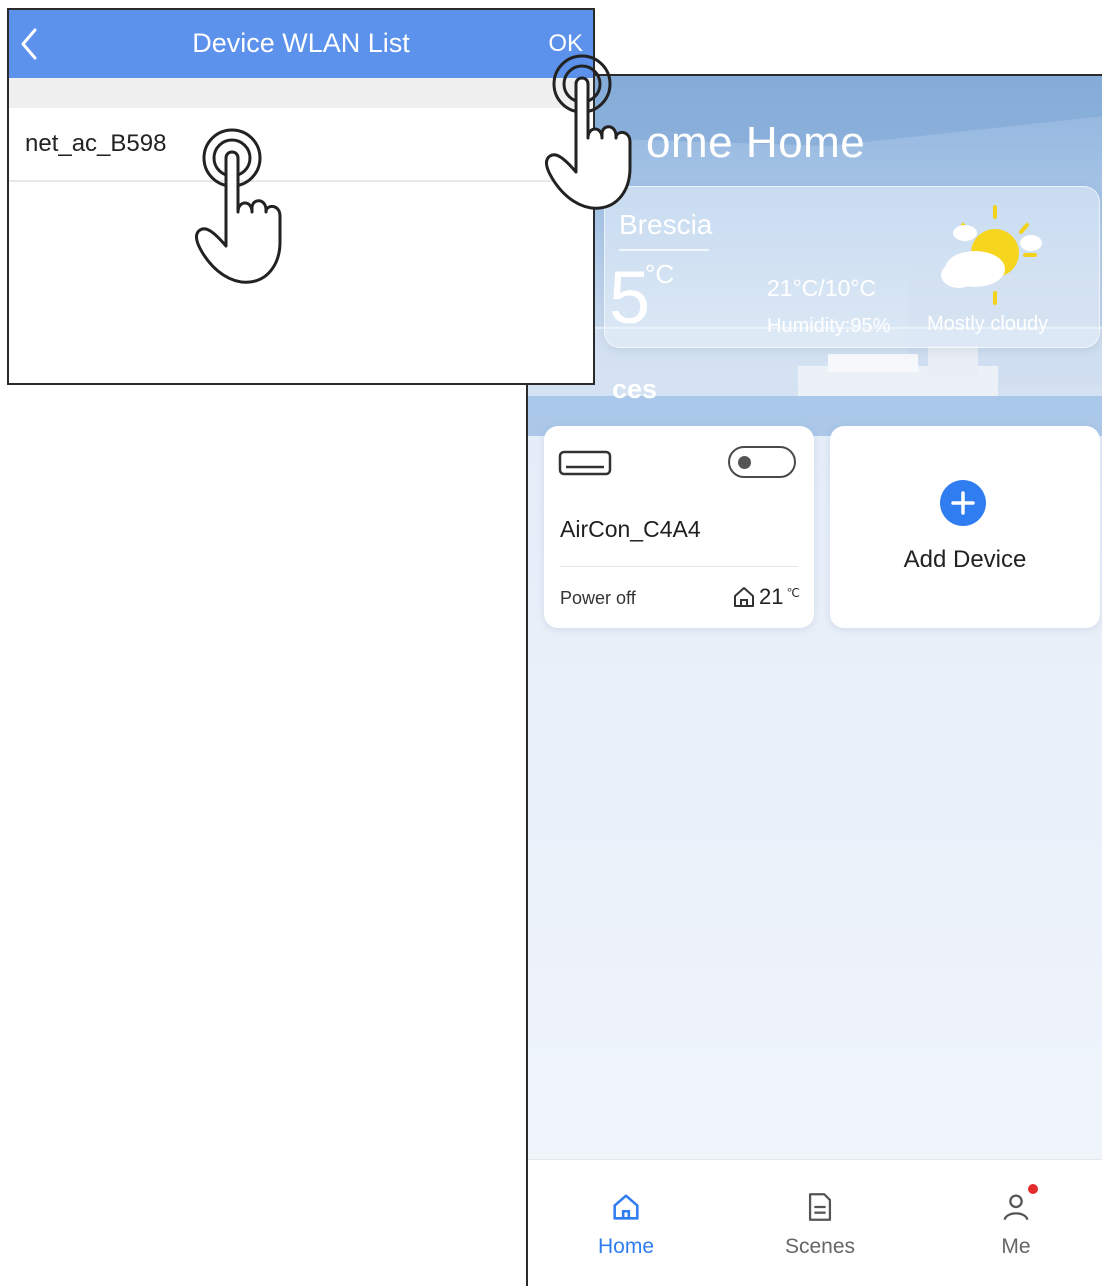 The width and height of the screenshot is (1102, 1286). I want to click on notification-dot, so click(1033, 1189).